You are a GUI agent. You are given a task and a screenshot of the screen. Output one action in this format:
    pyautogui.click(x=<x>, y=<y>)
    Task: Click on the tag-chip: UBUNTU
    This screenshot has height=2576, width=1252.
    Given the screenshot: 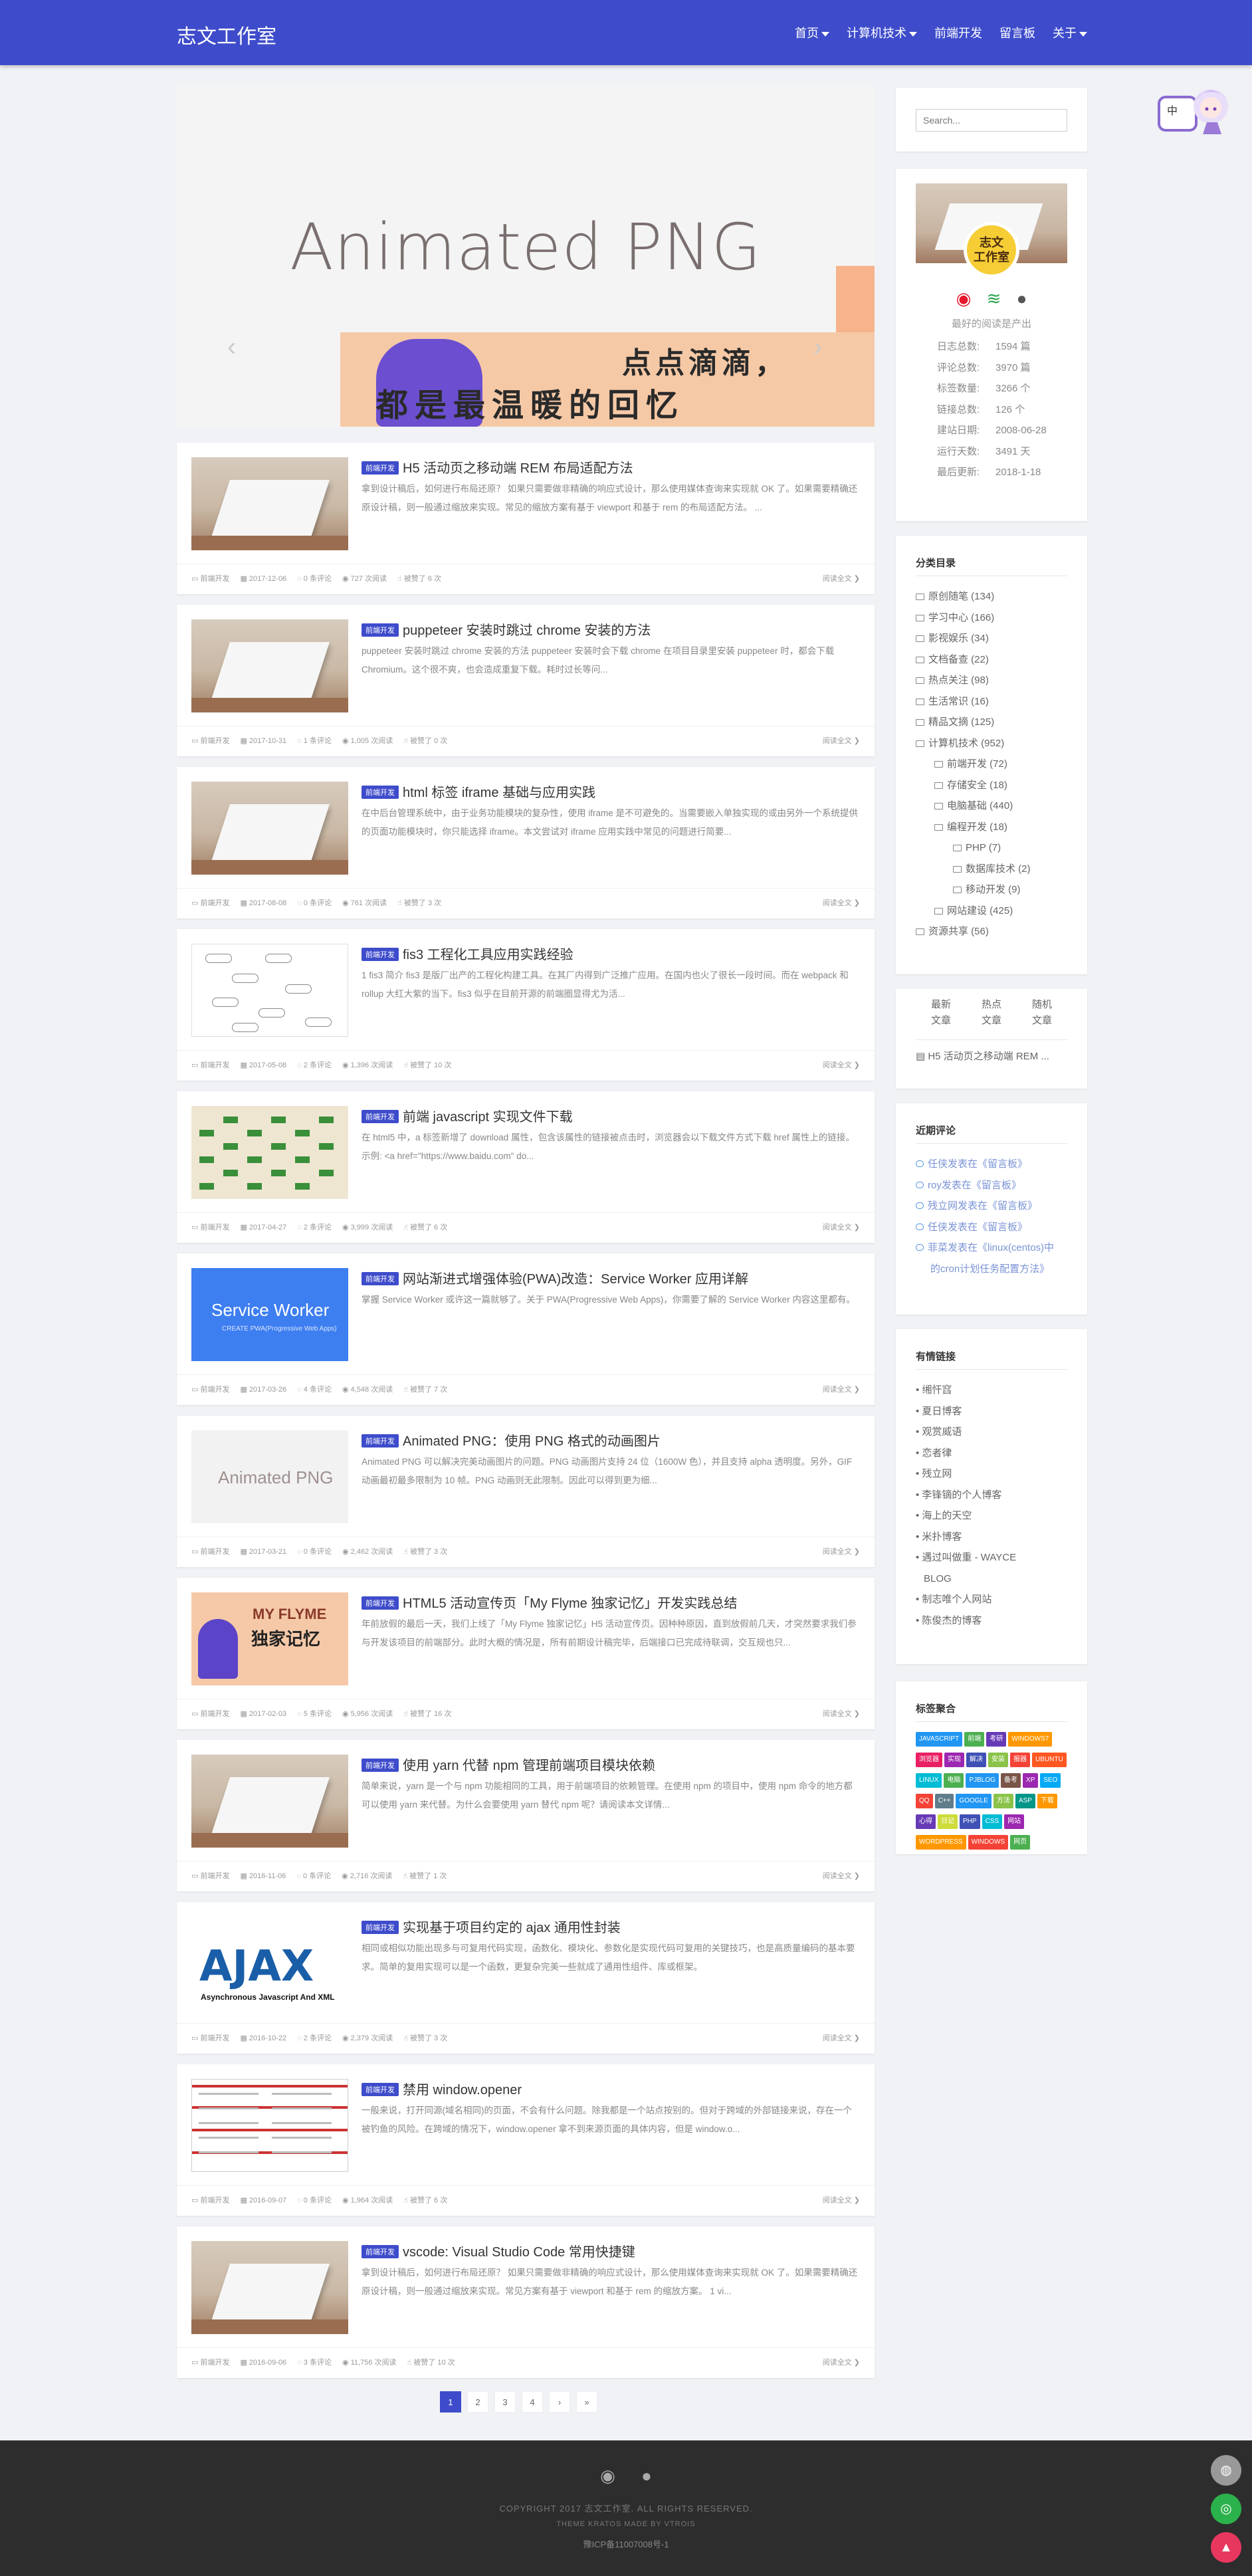 What is the action you would take?
    pyautogui.click(x=1049, y=1760)
    